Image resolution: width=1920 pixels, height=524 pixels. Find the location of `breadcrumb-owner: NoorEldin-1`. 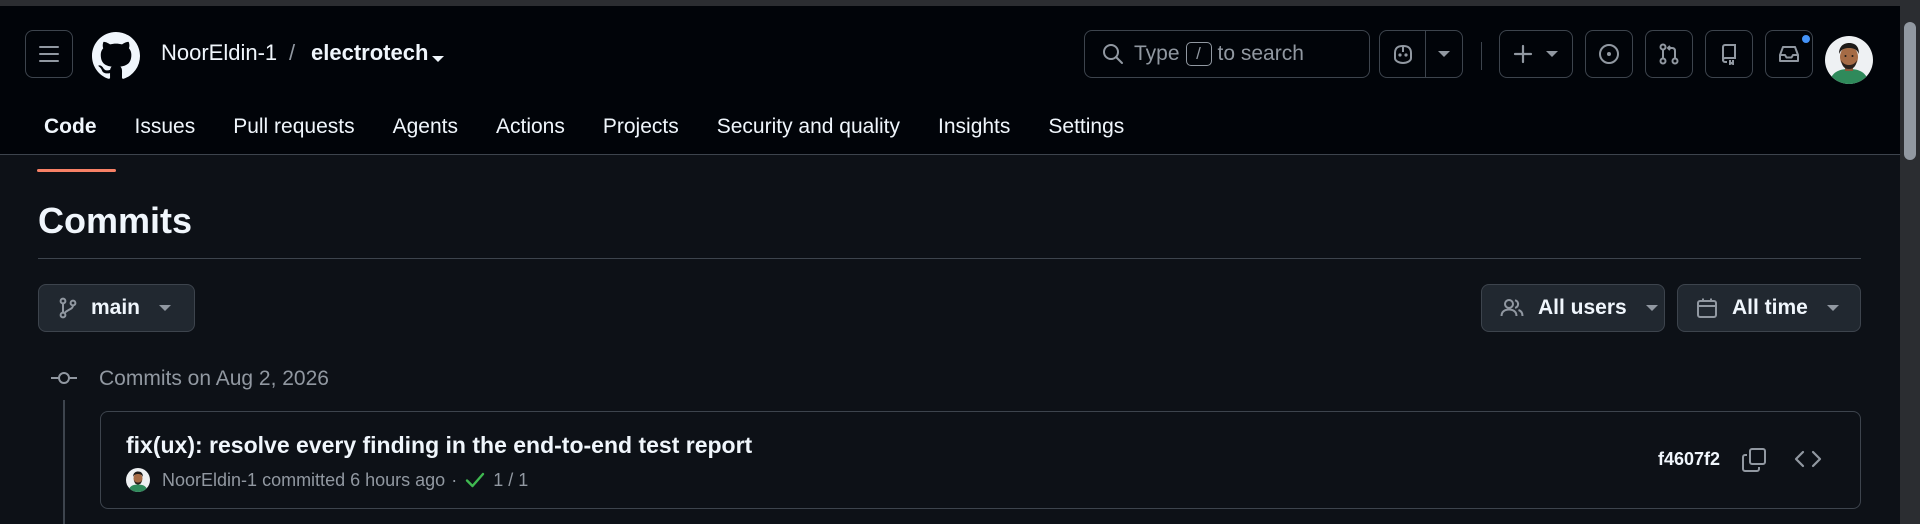

breadcrumb-owner: NoorEldin-1 is located at coordinates (219, 53).